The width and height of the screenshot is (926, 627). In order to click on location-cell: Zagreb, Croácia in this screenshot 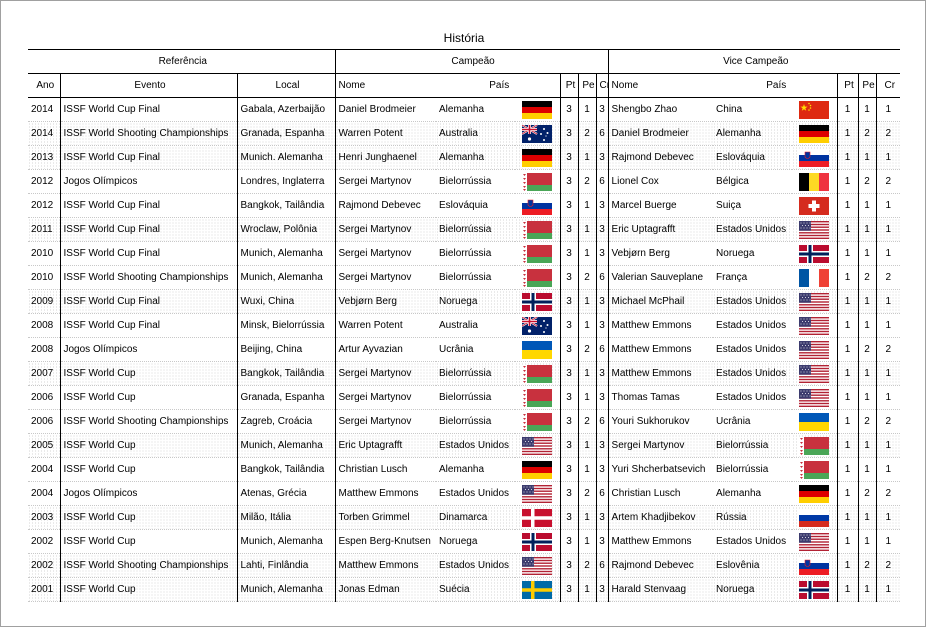, I will do `click(286, 421)`.